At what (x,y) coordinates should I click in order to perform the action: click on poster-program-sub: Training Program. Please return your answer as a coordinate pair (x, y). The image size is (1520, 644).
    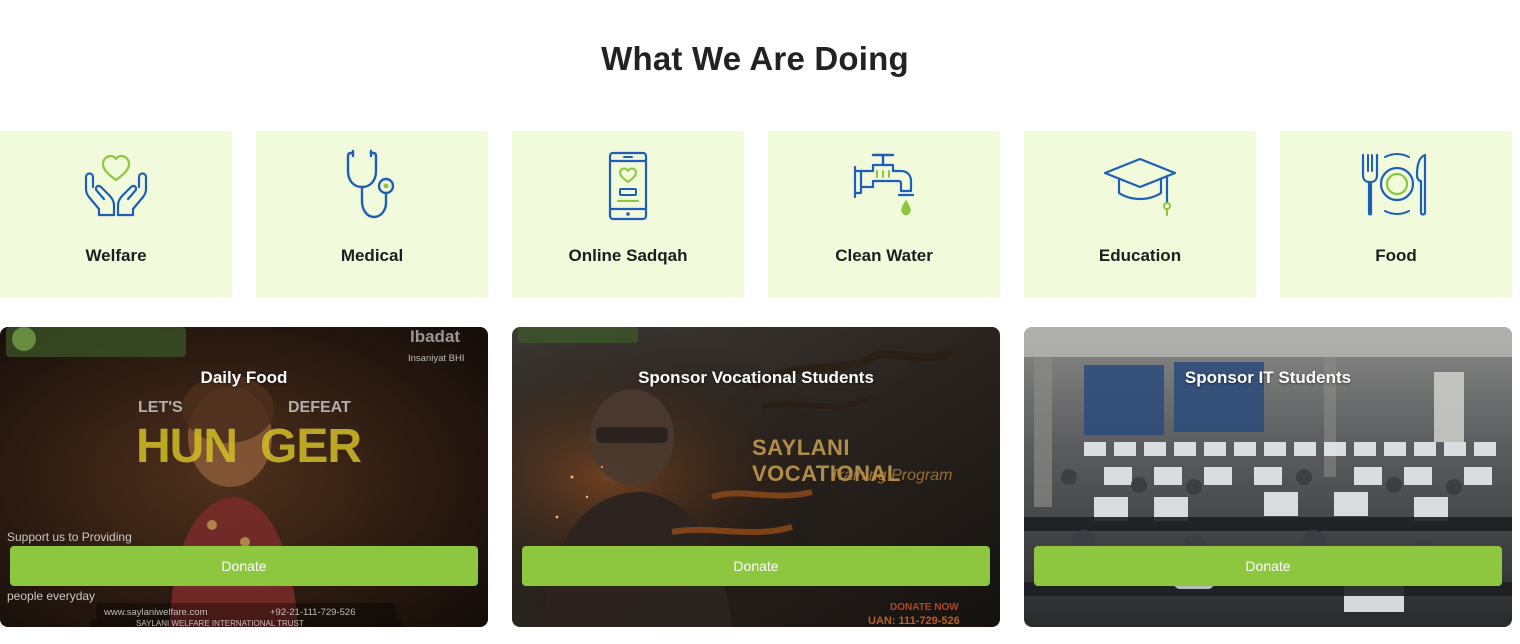
    Looking at the image, I should click on (891, 475).